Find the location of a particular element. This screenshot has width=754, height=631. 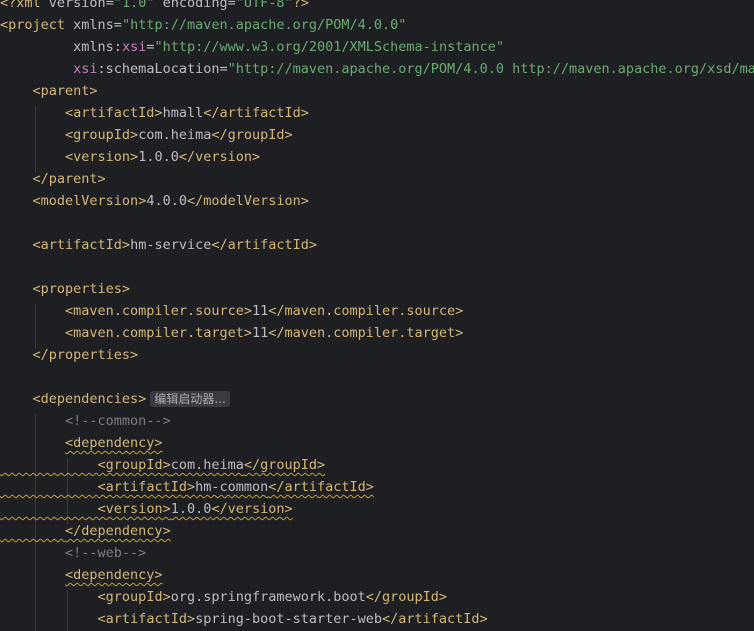

code-token: <project is located at coordinates (37, 25).